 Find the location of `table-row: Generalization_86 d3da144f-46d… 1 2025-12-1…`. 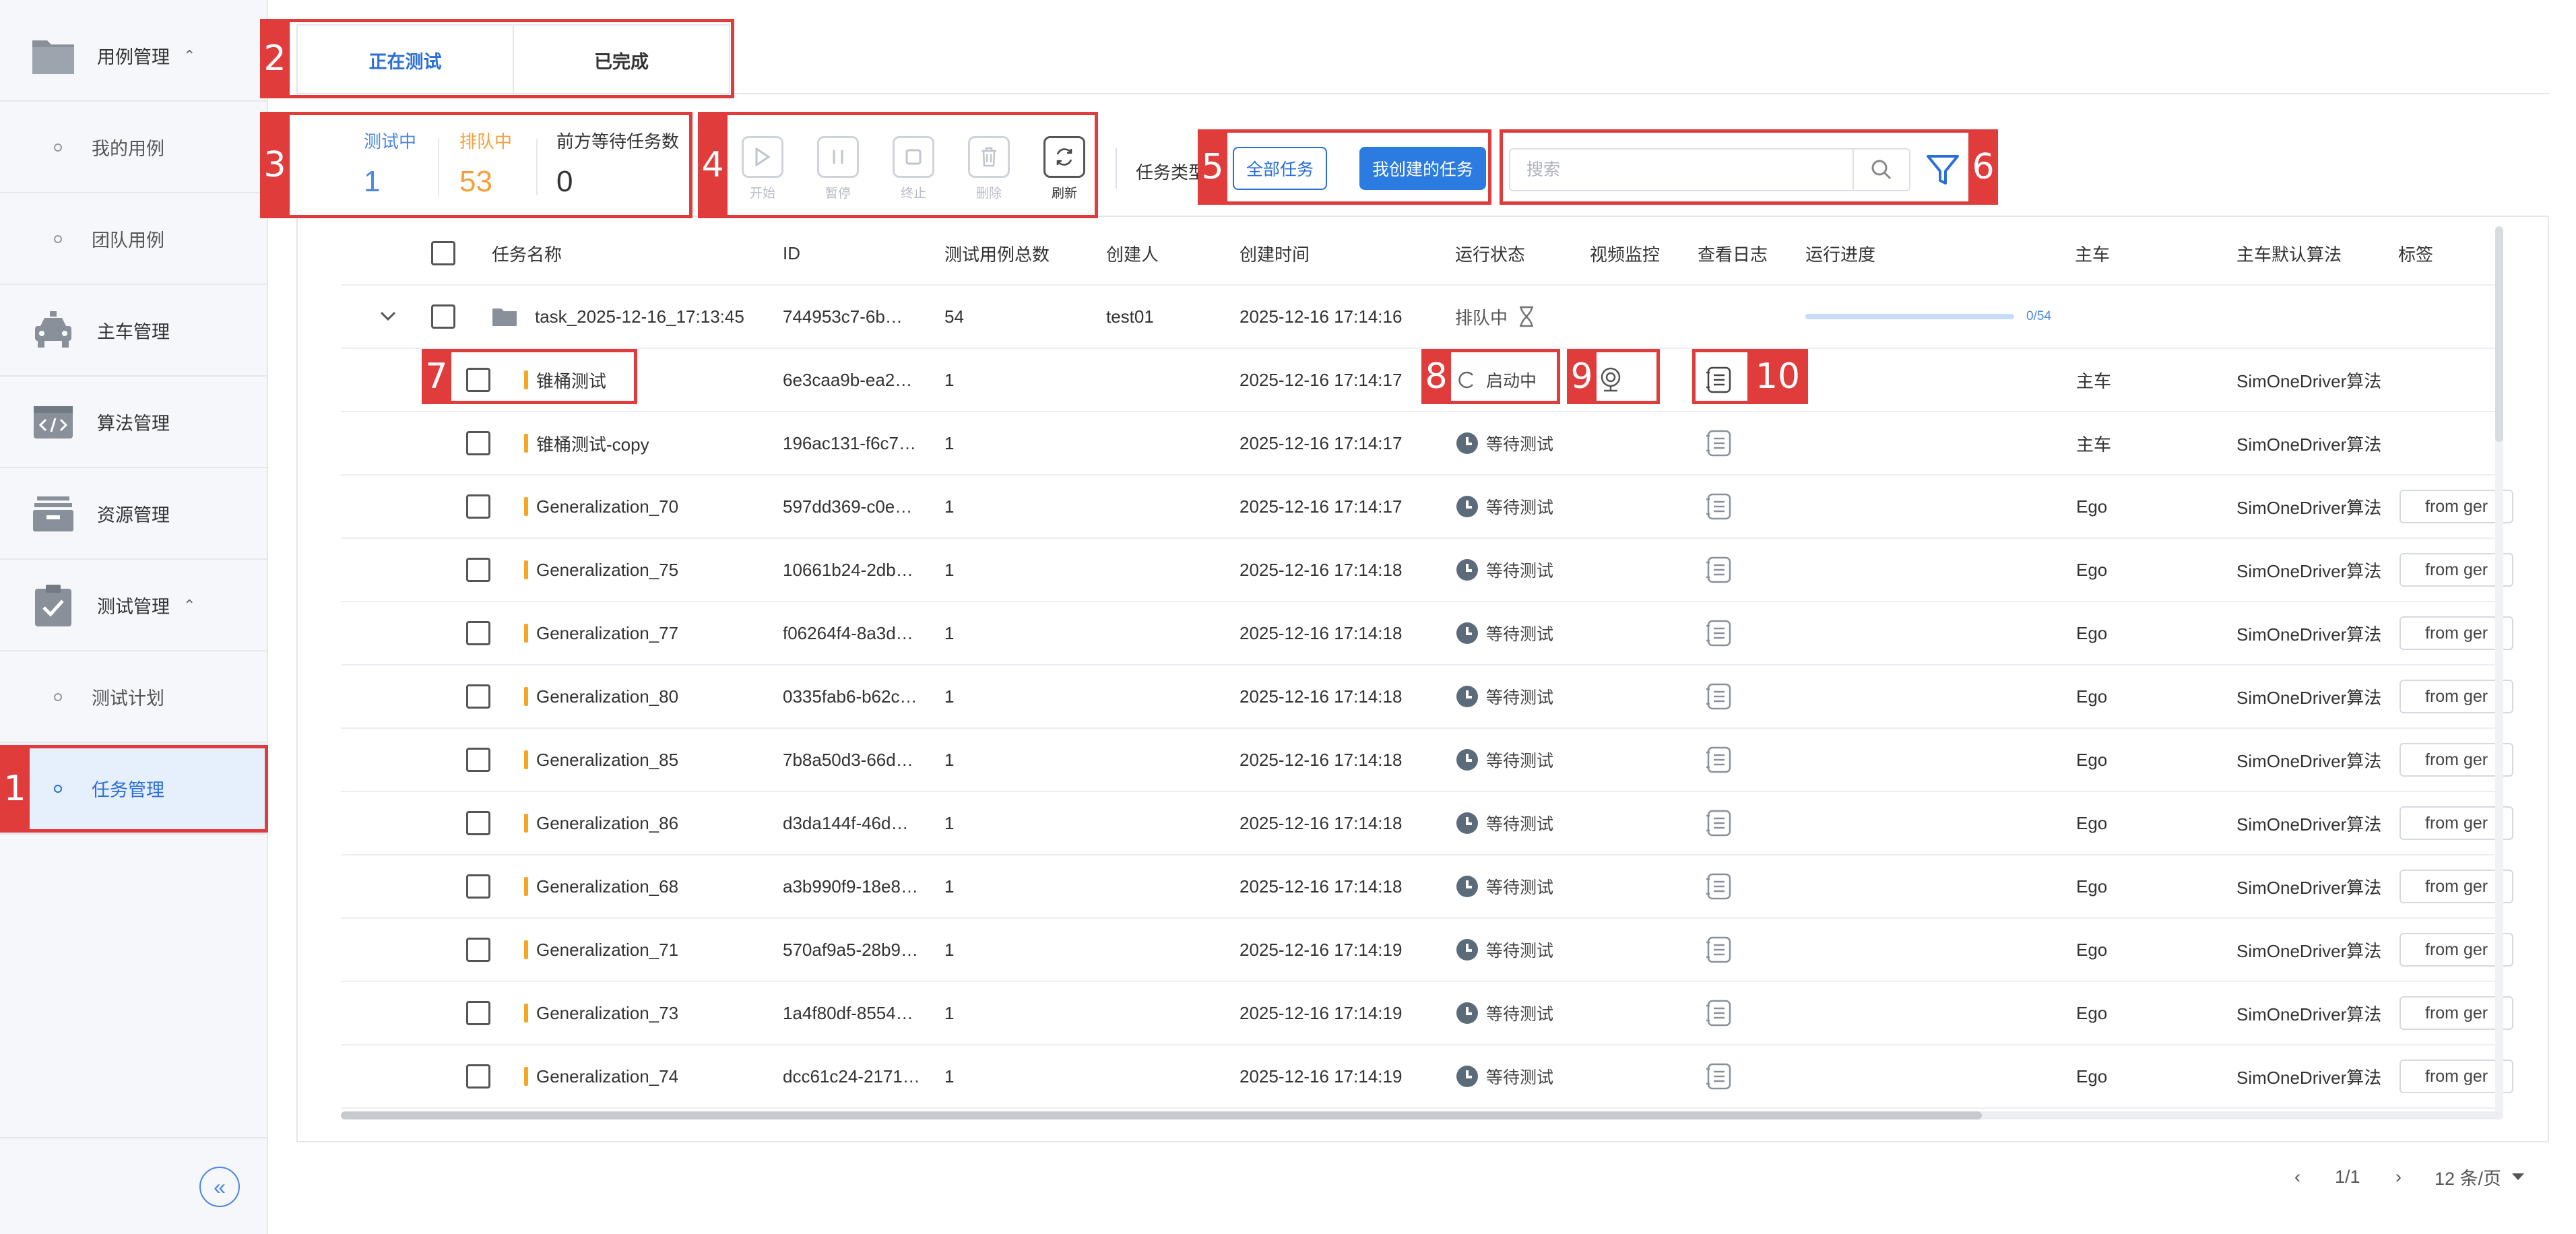

table-row: Generalization_86 d3da144f-46d… 1 2025-12-1… is located at coordinates (1428, 823).